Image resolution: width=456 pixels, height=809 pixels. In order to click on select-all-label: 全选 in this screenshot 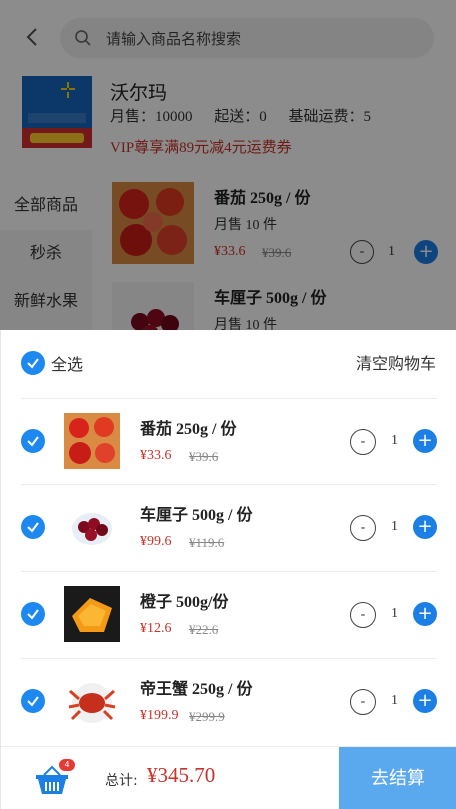, I will do `click(67, 364)`.